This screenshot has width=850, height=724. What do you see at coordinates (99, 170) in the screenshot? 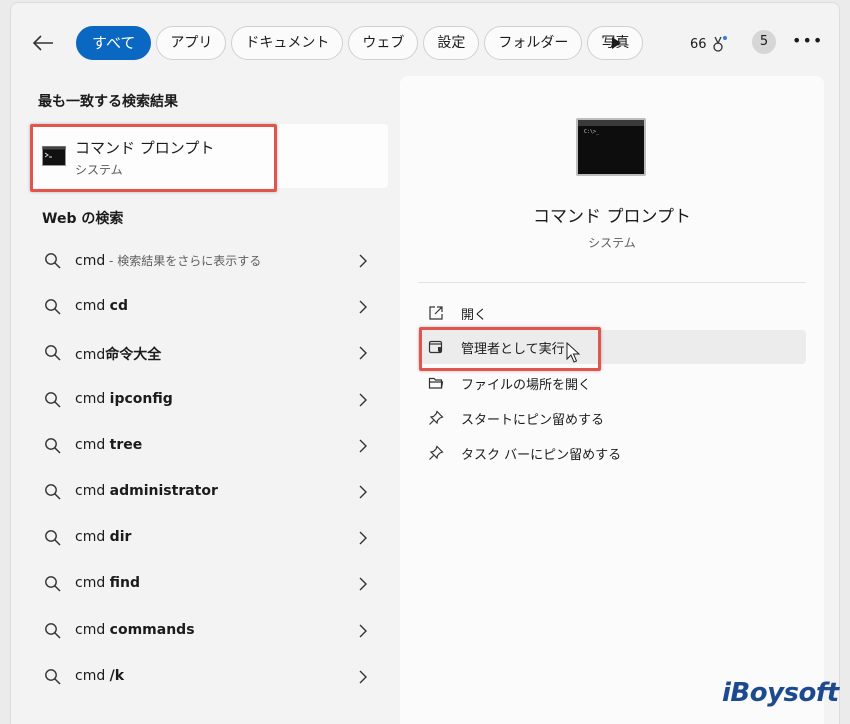
I see `best-match-type: システム` at bounding box center [99, 170].